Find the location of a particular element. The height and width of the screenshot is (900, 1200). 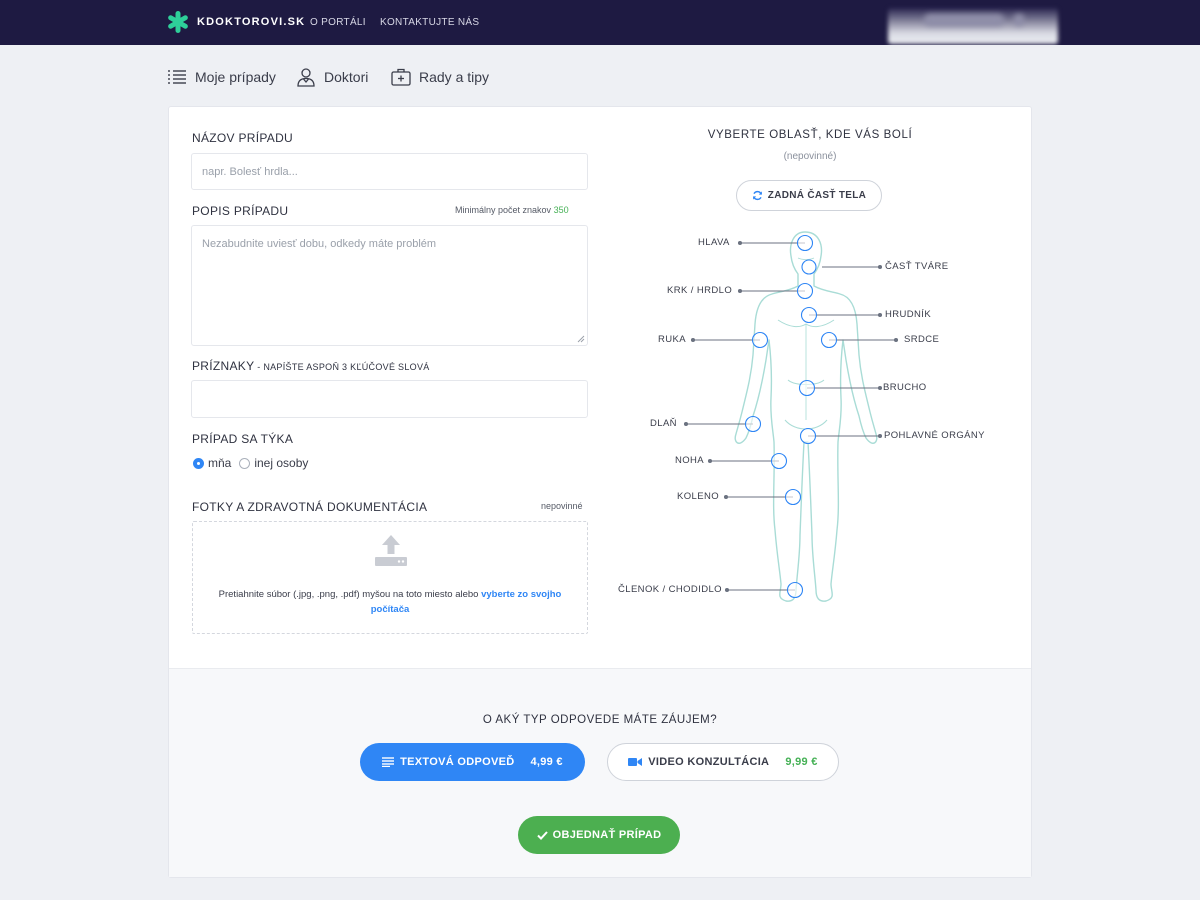

bodyspot-heart is located at coordinates (829, 340).